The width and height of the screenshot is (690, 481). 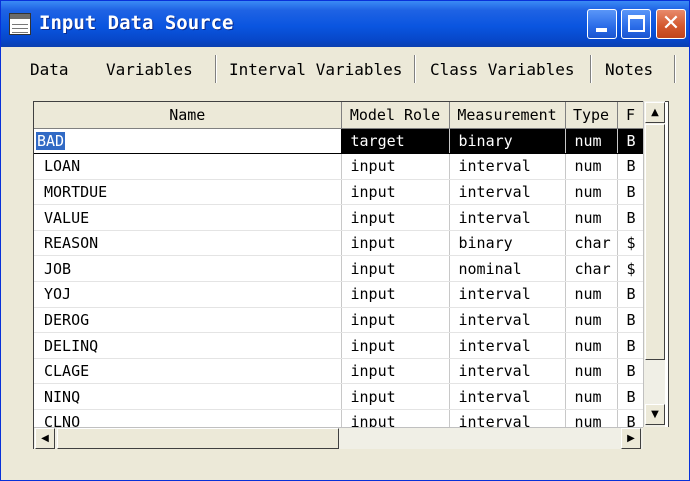 I want to click on minimize-button, so click(x=602, y=24).